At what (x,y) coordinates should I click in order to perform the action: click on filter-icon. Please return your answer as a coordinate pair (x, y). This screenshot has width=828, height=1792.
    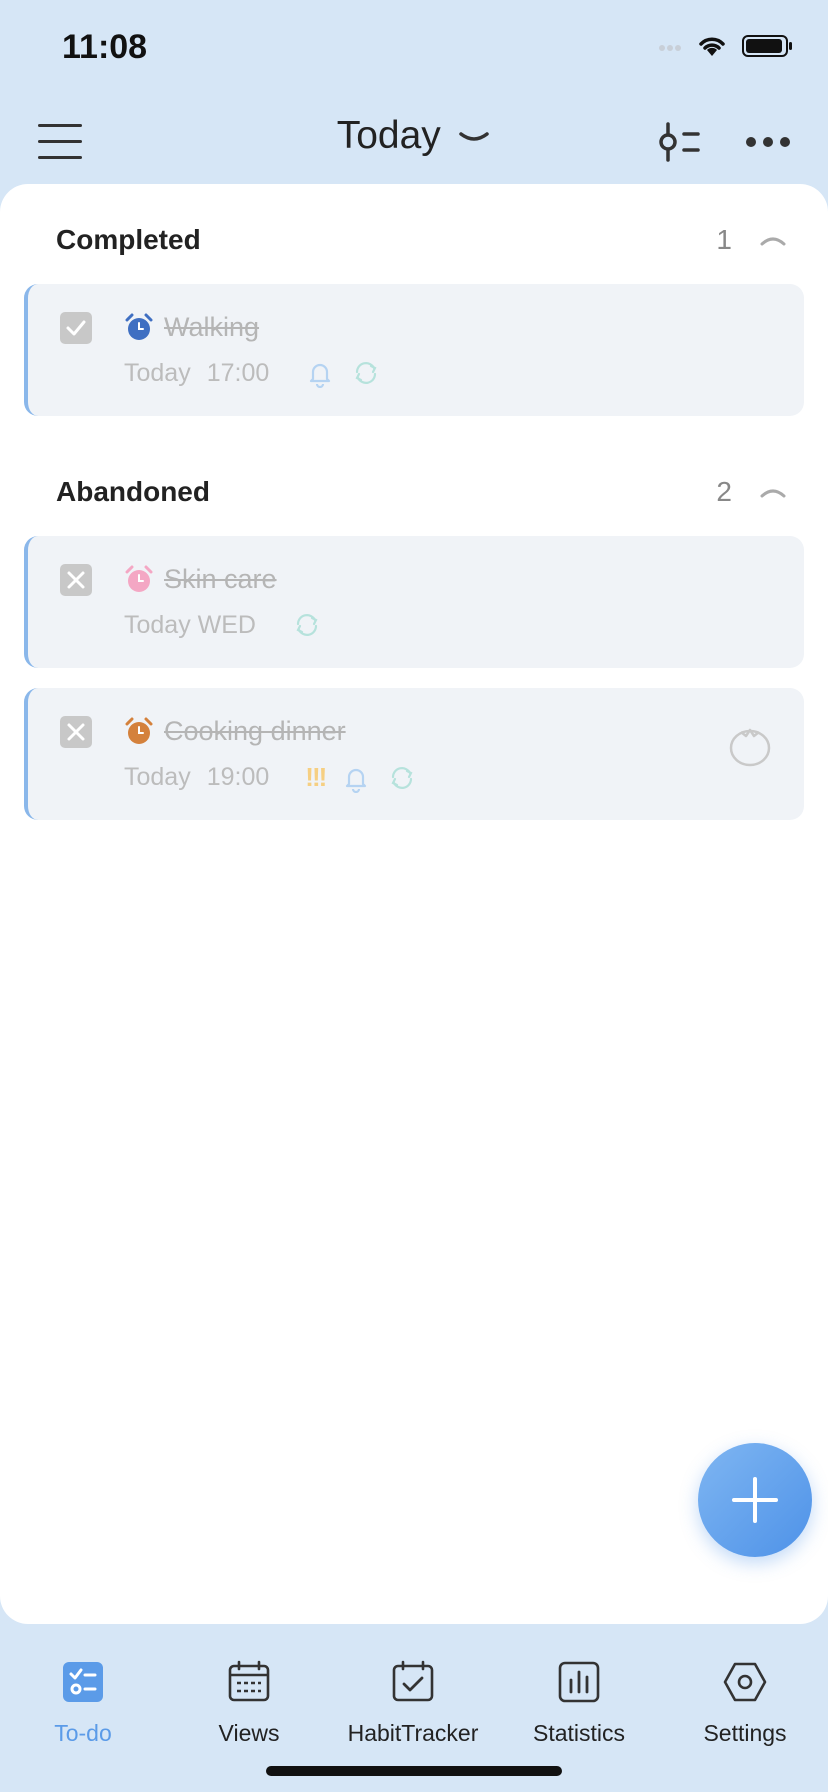
    Looking at the image, I should click on (679, 142).